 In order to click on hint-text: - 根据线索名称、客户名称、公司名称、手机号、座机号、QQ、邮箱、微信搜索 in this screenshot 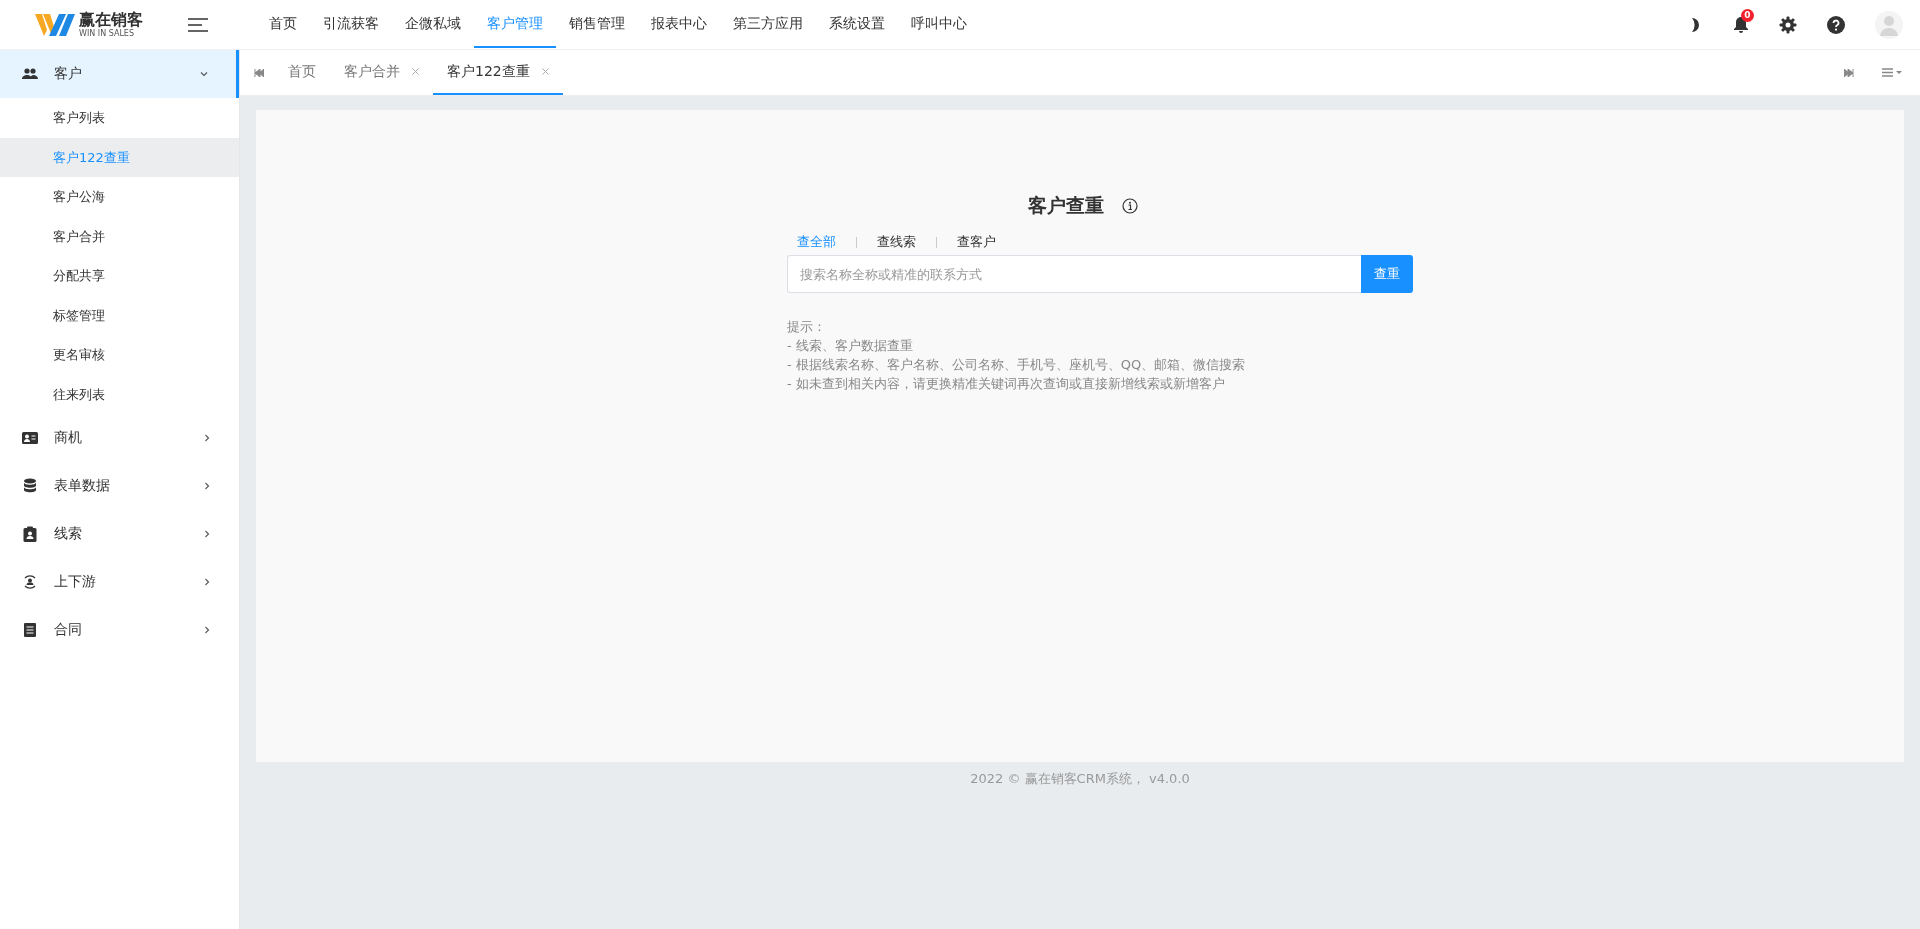, I will do `click(1017, 365)`.